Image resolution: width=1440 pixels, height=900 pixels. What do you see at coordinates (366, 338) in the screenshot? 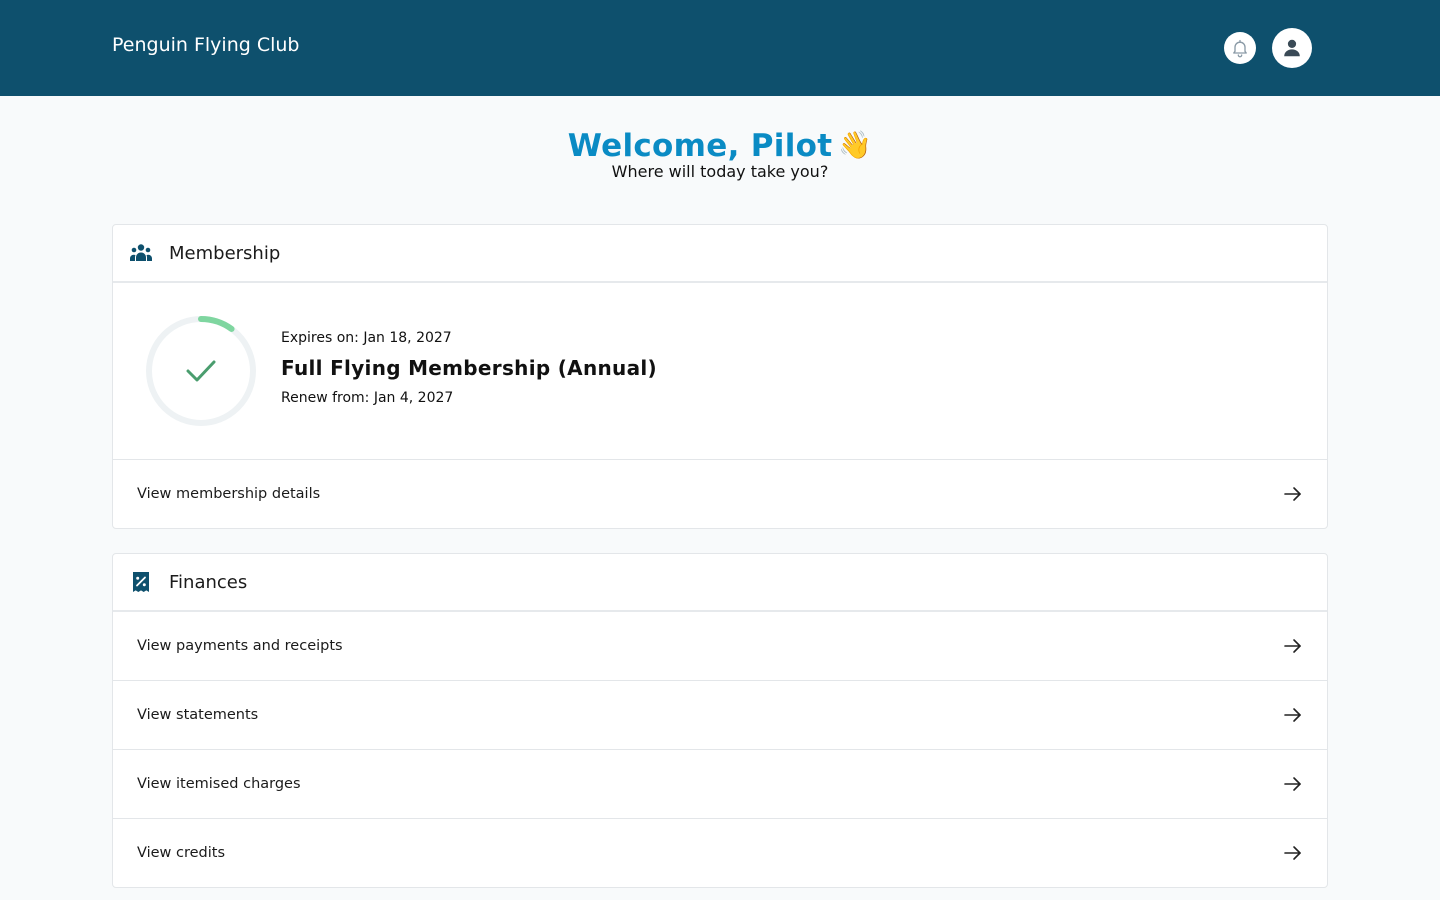
I see `membership-expiry: Expires on: Jan 18, 2027` at bounding box center [366, 338].